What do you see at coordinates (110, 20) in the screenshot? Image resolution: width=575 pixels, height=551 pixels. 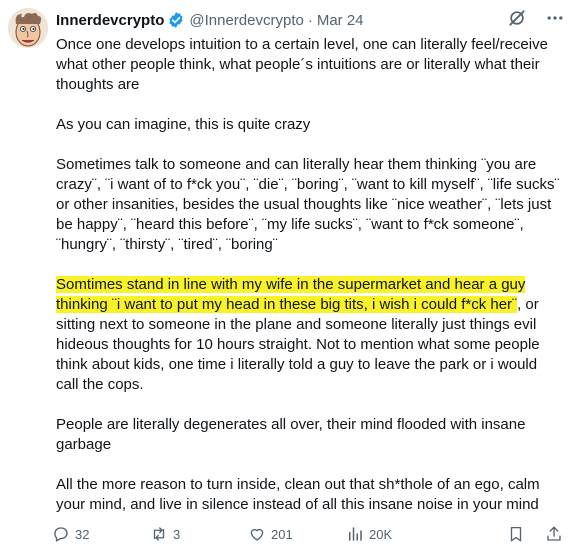 I see `author-name: Innerdevcrypto` at bounding box center [110, 20].